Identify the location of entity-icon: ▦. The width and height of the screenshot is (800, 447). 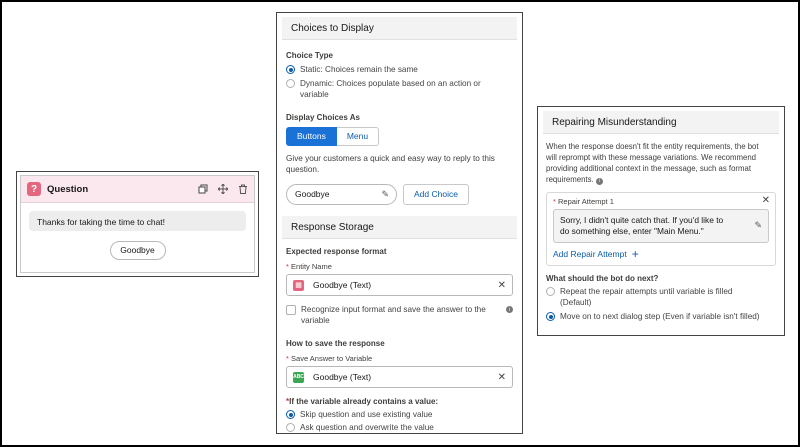
(298, 285).